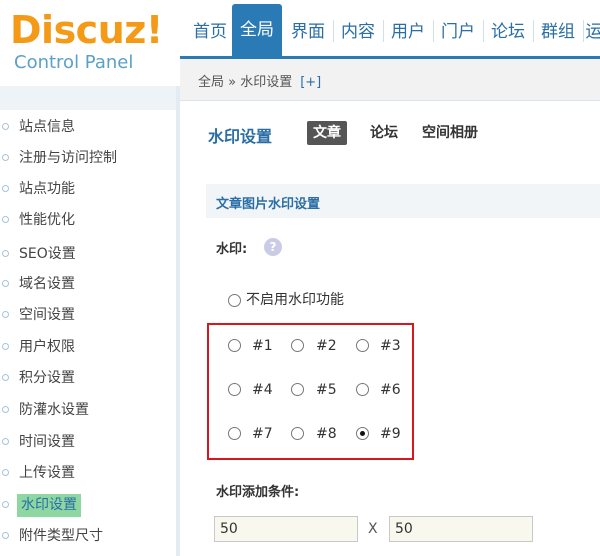  I want to click on sidebar-item-label: 性能优化, so click(47, 220).